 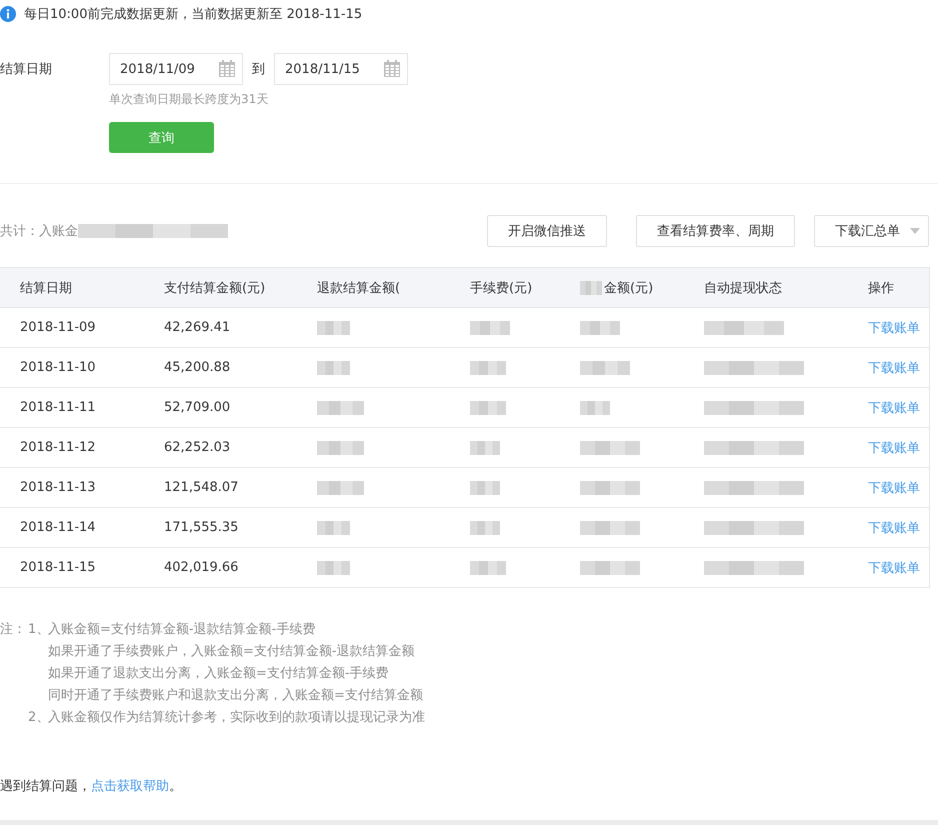 What do you see at coordinates (193, 14) in the screenshot?
I see `notice-text: 每日10:00前完成数据更新，当前数据更新至 2018-11-15` at bounding box center [193, 14].